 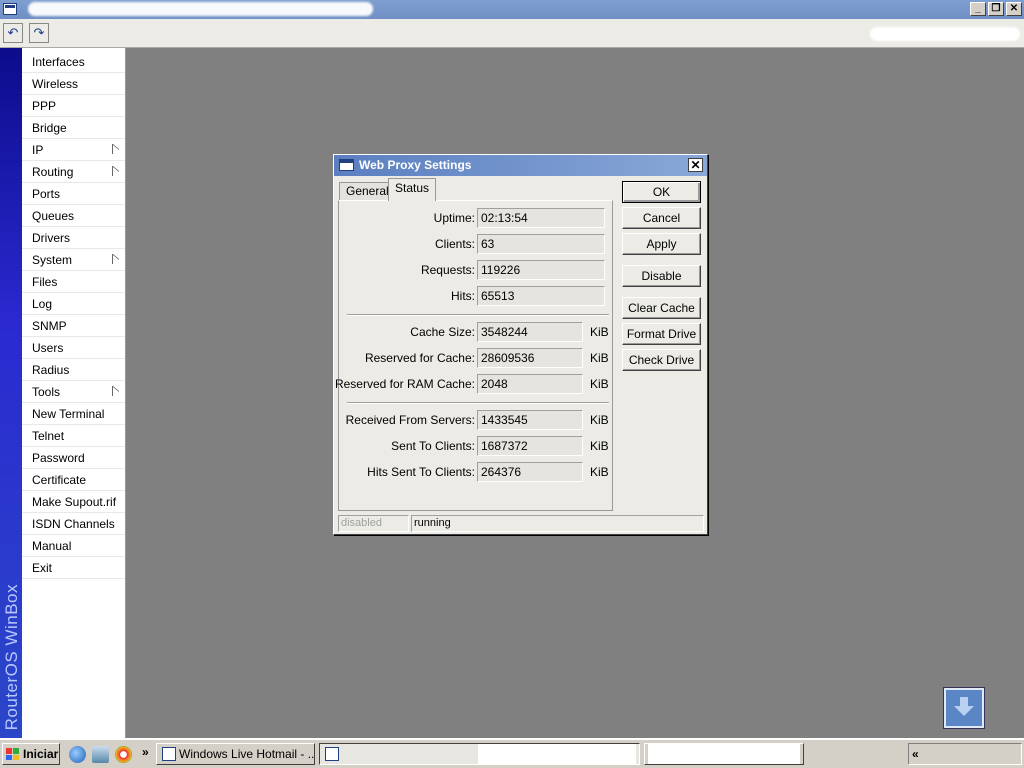 I want to click on window-icon, so click(x=10, y=9).